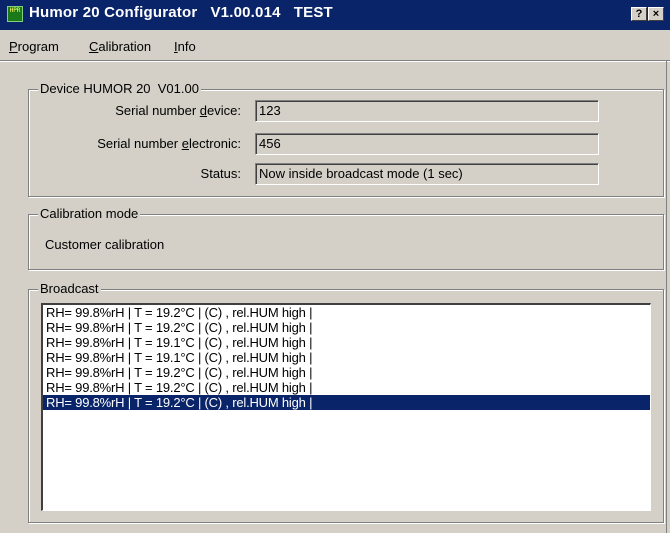 The image size is (670, 533). I want to click on serial-electronic-label-post: lectronic:, so click(214, 143).